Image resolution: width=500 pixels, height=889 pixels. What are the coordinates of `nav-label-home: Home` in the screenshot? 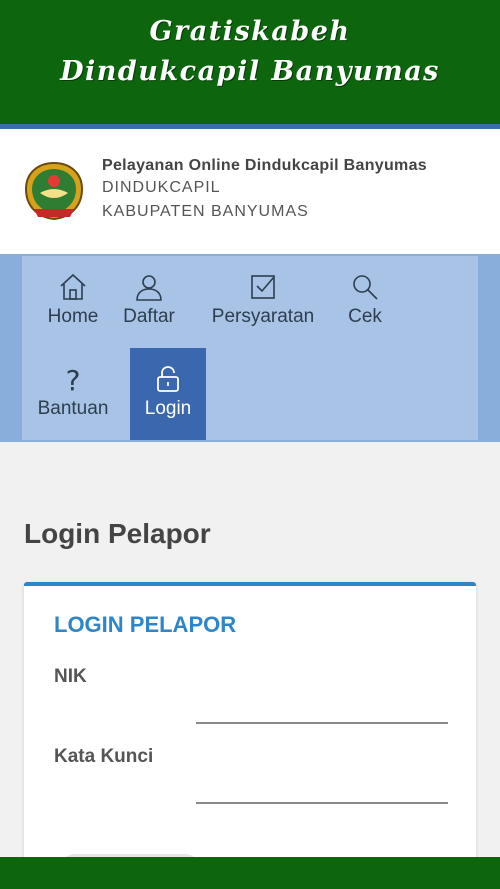 It's located at (73, 316).